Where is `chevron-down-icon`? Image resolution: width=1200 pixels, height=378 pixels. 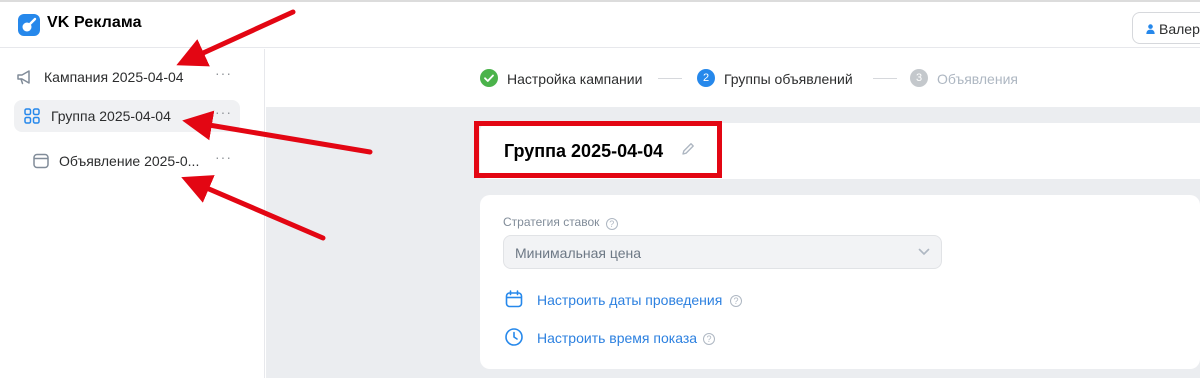
chevron-down-icon is located at coordinates (924, 252).